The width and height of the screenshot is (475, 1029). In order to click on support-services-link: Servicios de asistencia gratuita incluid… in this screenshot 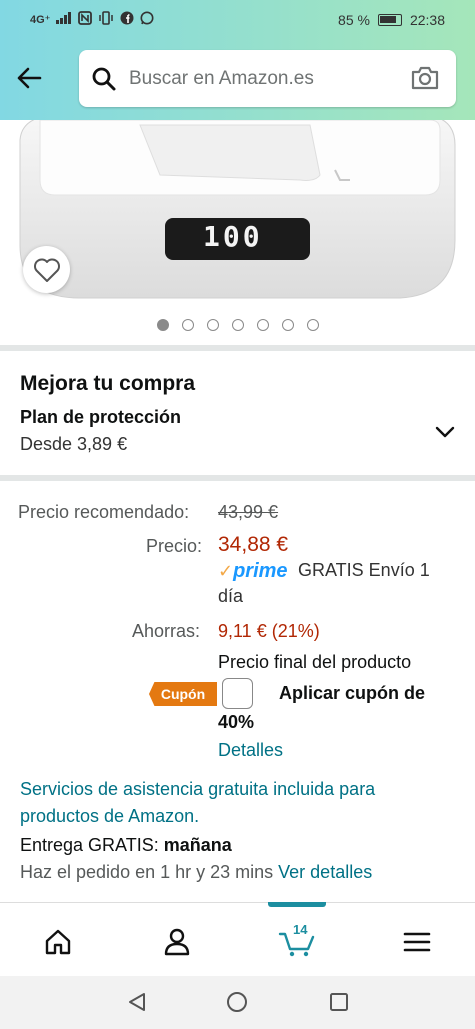, I will do `click(235, 803)`.